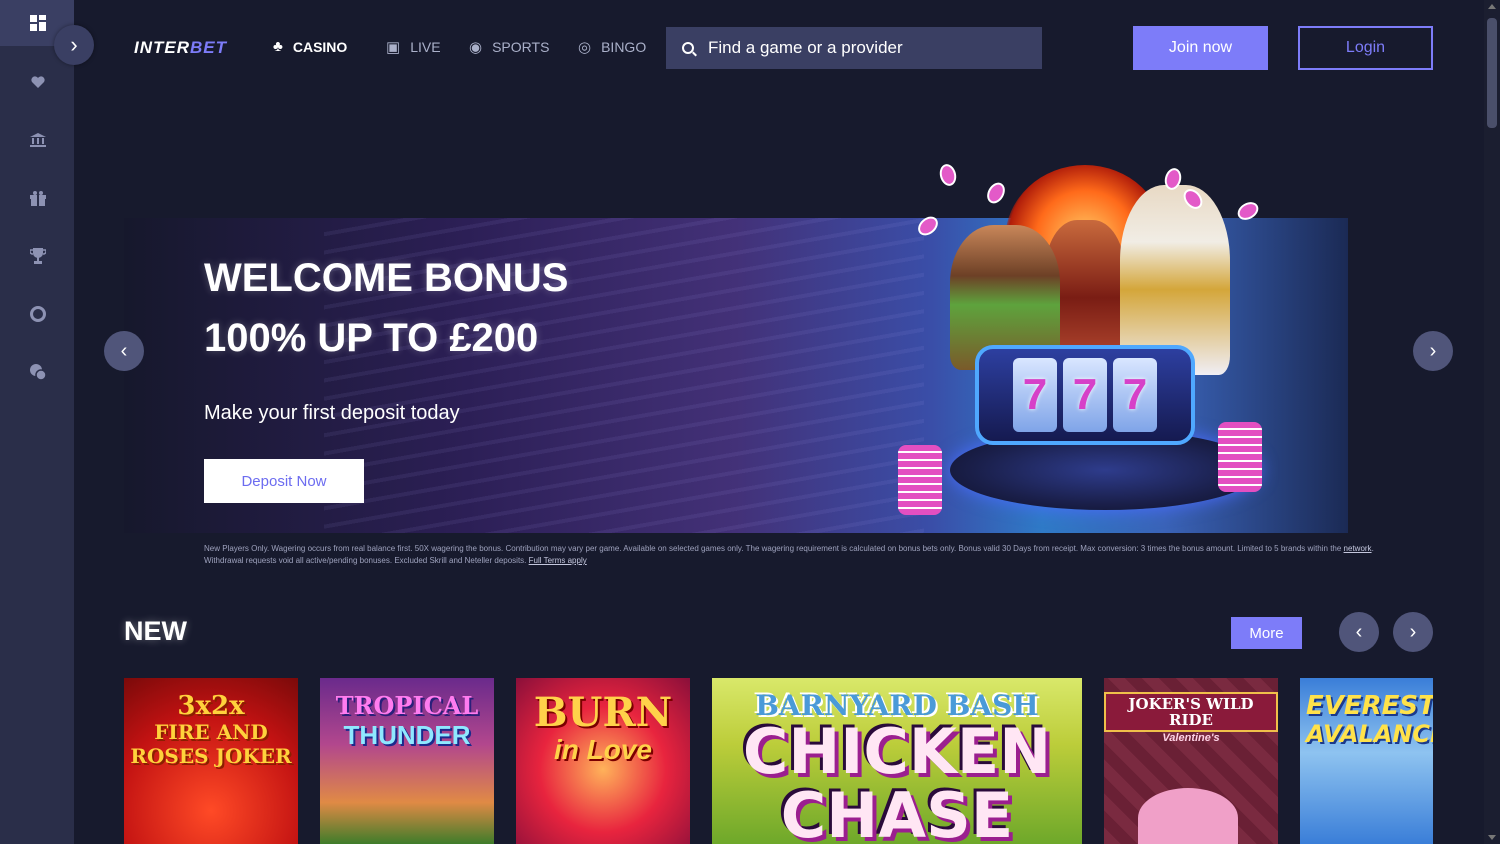  Describe the element at coordinates (208, 47) in the screenshot. I see `logo-bet: BET` at that location.